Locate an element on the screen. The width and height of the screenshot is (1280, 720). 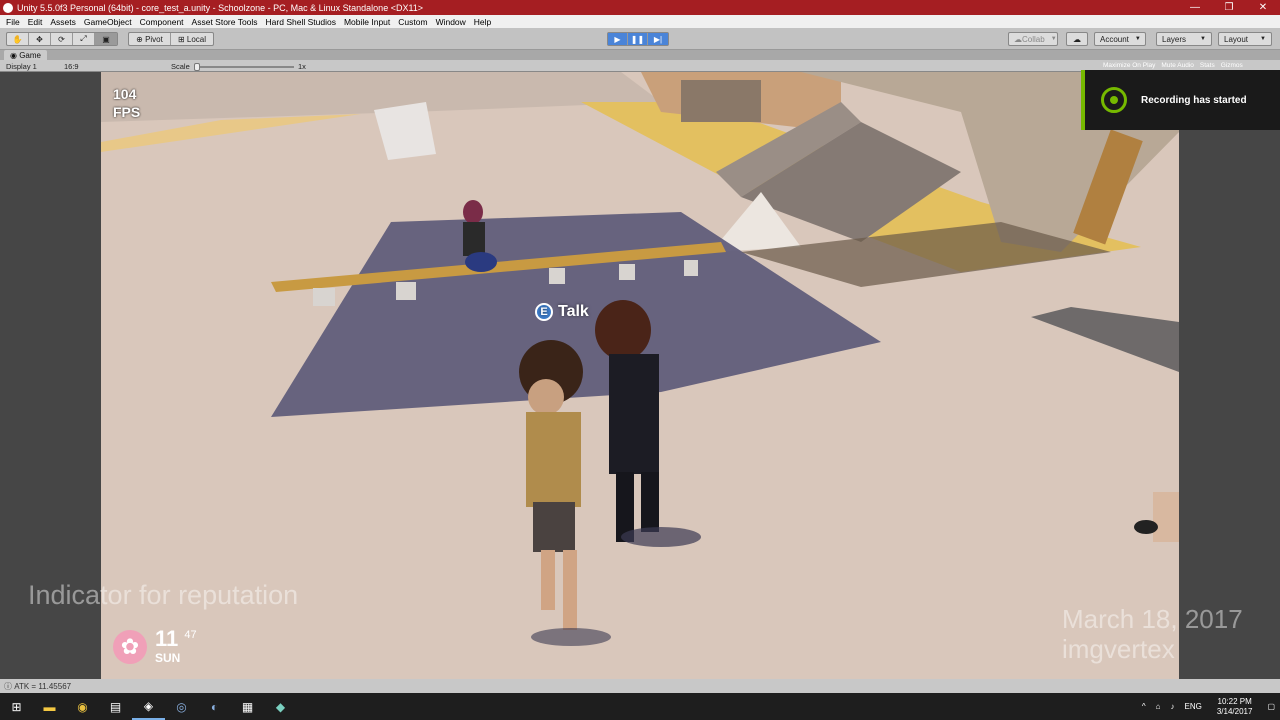
game-tab: ◉ Game is located at coordinates (25, 55).